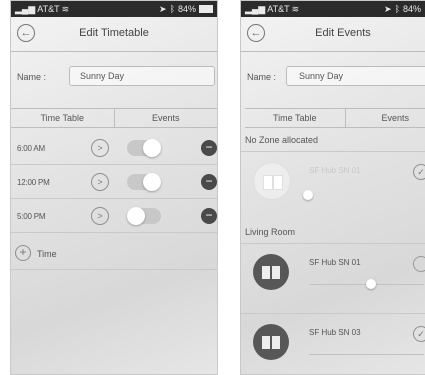 The image size is (425, 375). Describe the element at coordinates (31, 216) in the screenshot. I see `time-label: 5:00 PM` at that location.